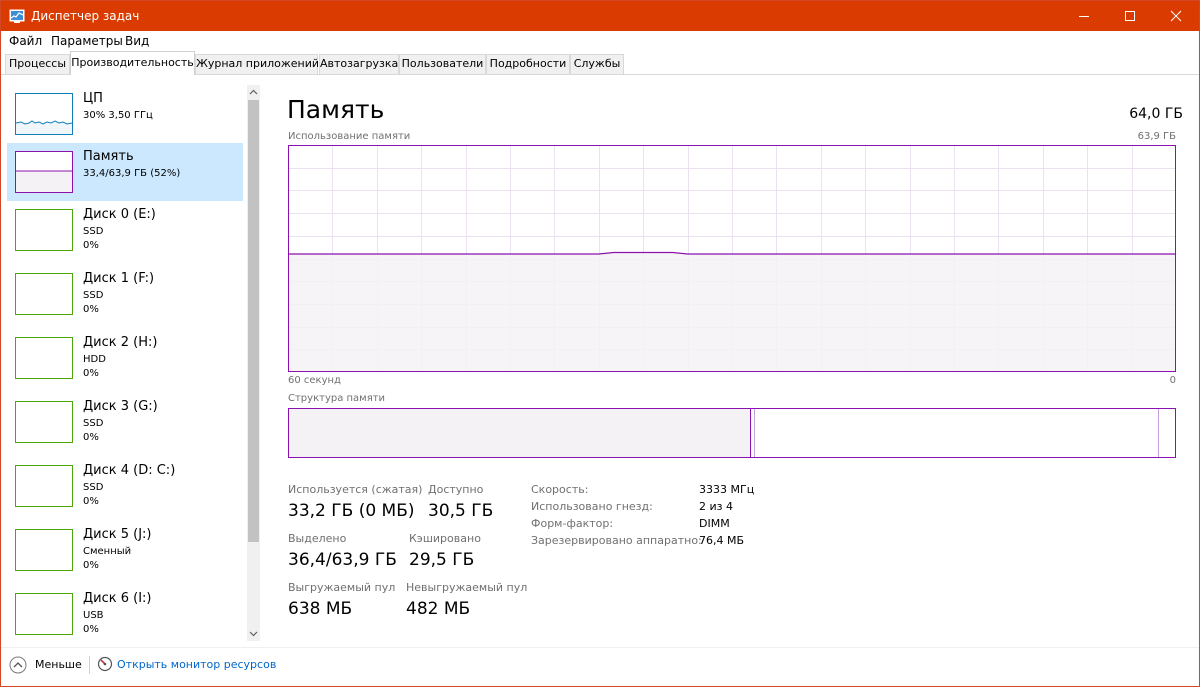  What do you see at coordinates (125, 114) in the screenshot?
I see `sidebar-item-cpu: ЦП 30% 3,50 ГГц` at bounding box center [125, 114].